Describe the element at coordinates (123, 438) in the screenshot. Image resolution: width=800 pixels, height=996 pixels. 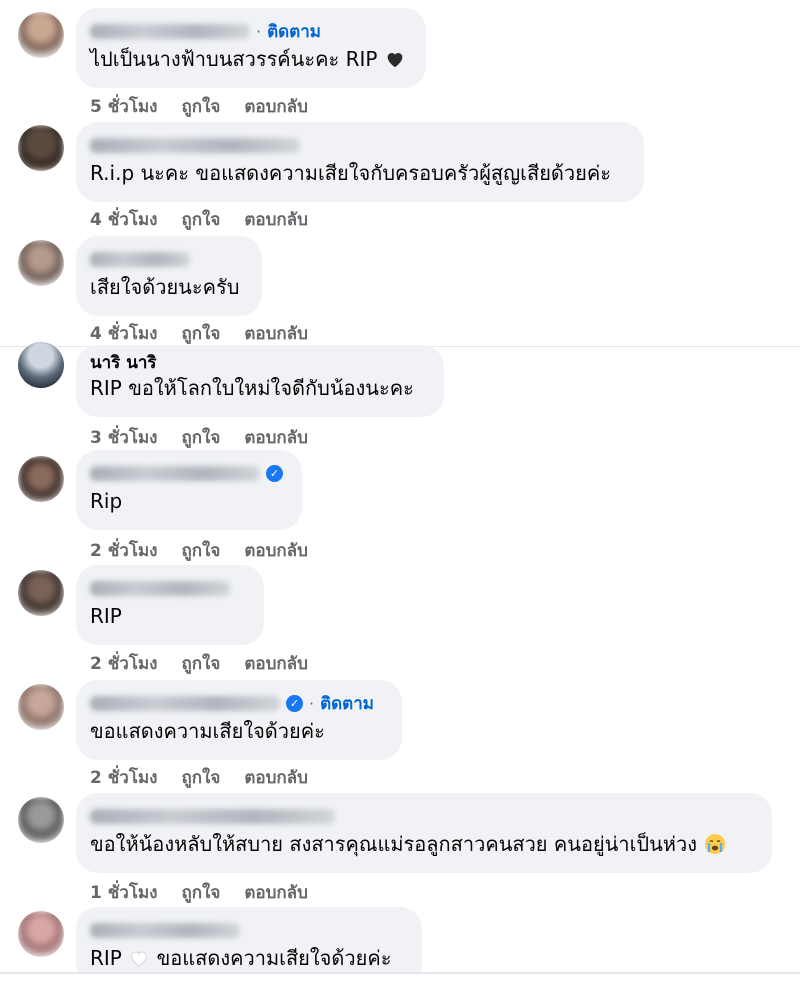
I see `timestamp: 3 ชั่วโมง` at that location.